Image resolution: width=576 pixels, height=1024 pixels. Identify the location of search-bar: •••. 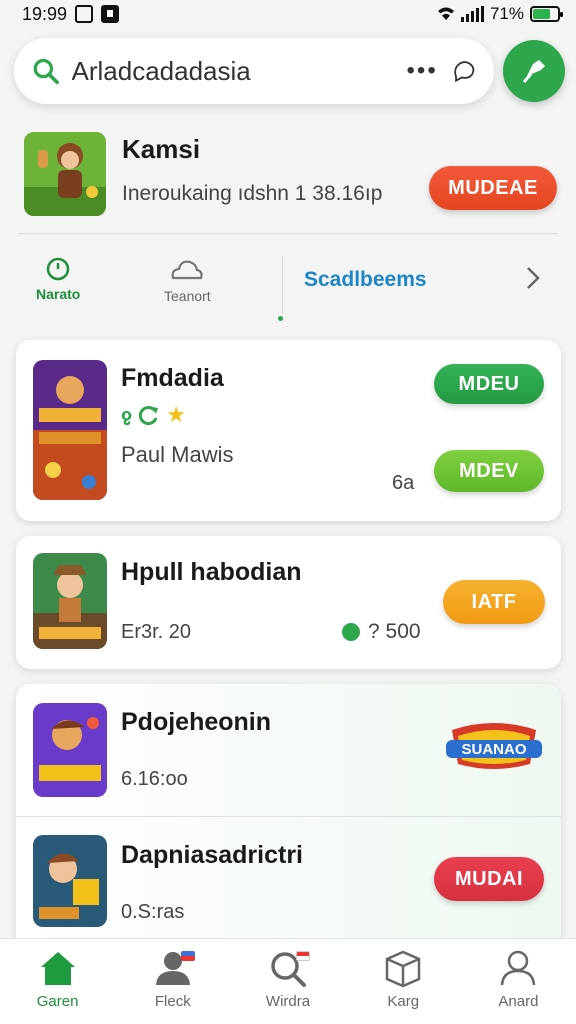
(254, 71).